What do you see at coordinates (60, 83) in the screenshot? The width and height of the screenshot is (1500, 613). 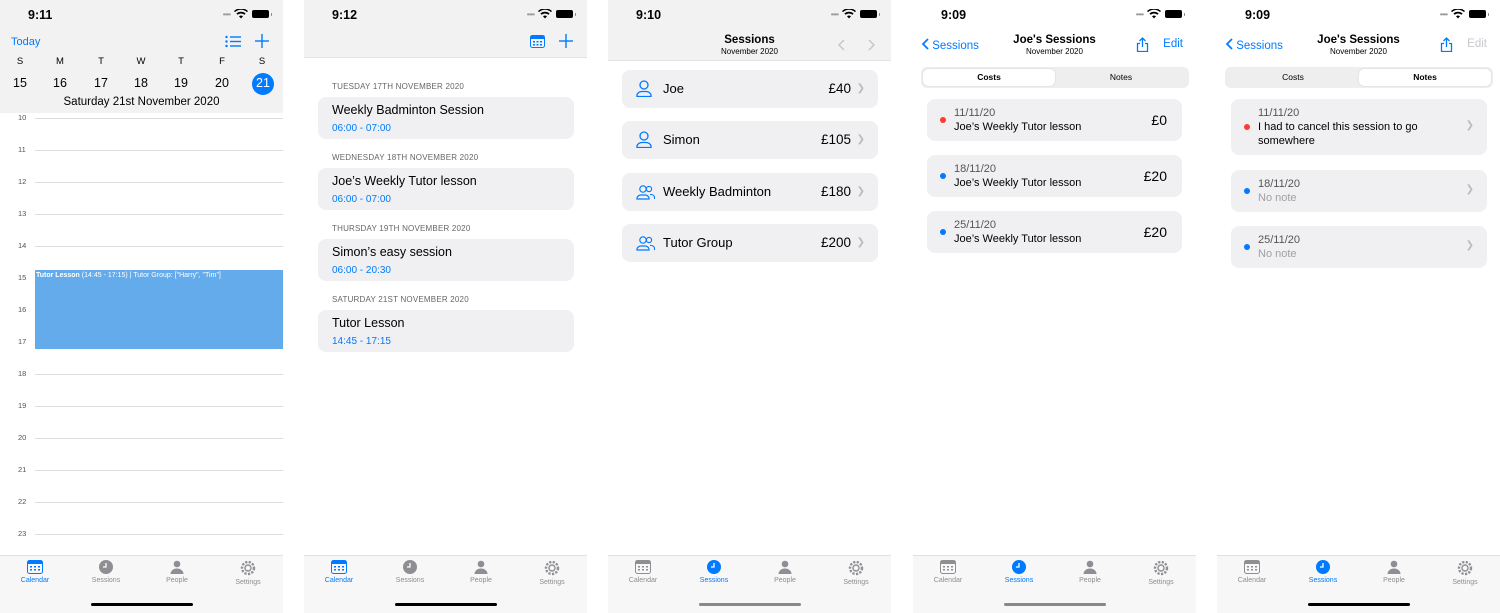 I see `day-number: 16` at bounding box center [60, 83].